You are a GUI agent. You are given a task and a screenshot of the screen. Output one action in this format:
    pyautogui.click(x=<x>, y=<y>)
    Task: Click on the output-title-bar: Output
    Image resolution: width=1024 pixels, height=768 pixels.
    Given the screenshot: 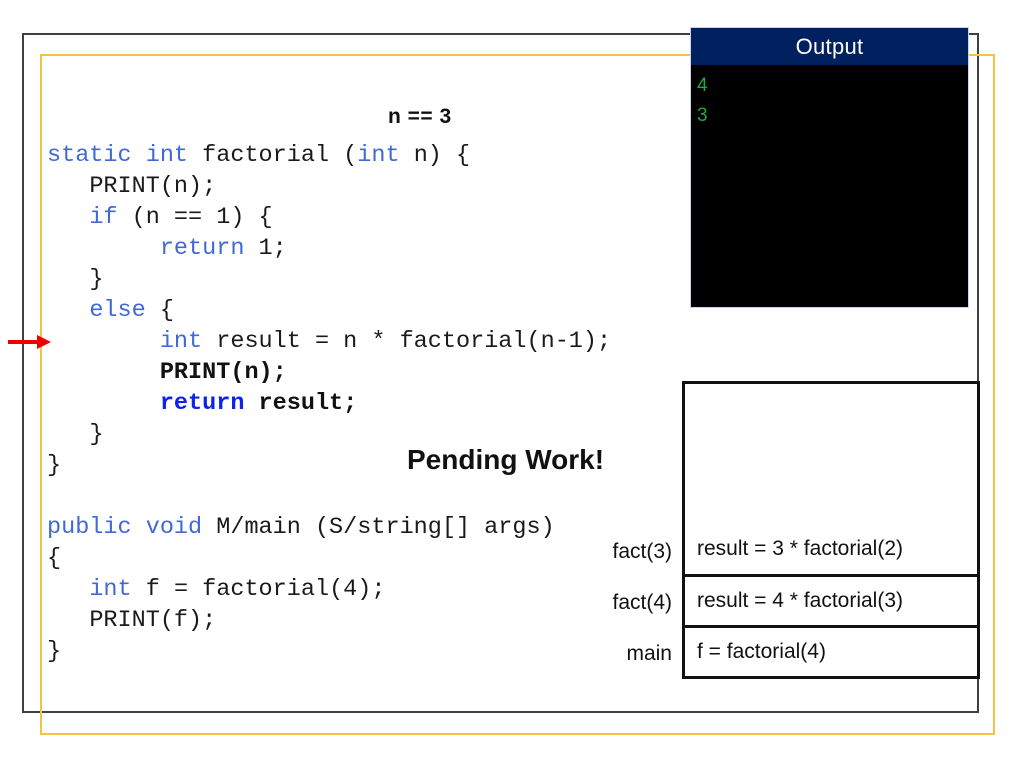 What is the action you would take?
    pyautogui.click(x=829, y=46)
    